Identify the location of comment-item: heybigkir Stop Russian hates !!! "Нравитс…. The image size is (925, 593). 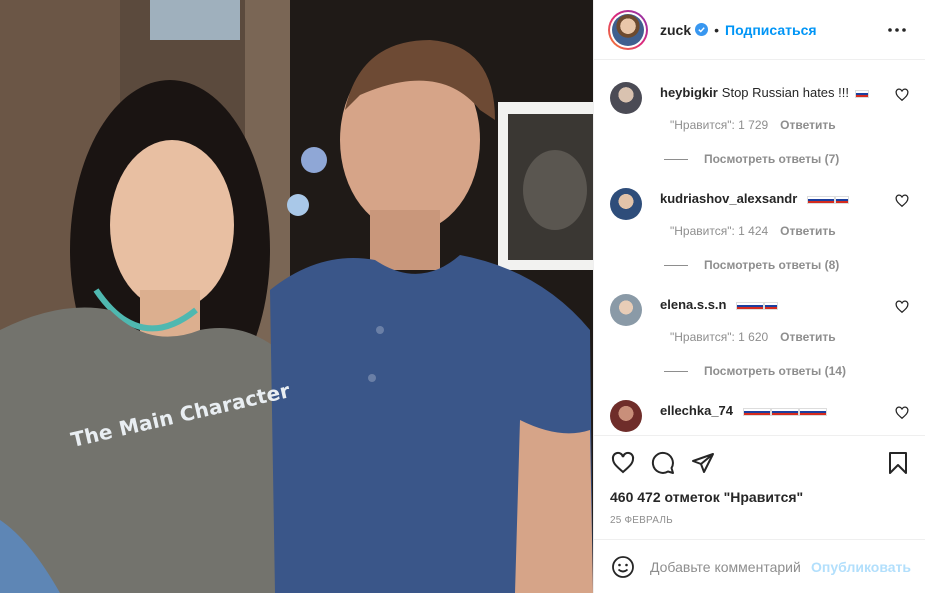
(759, 113).